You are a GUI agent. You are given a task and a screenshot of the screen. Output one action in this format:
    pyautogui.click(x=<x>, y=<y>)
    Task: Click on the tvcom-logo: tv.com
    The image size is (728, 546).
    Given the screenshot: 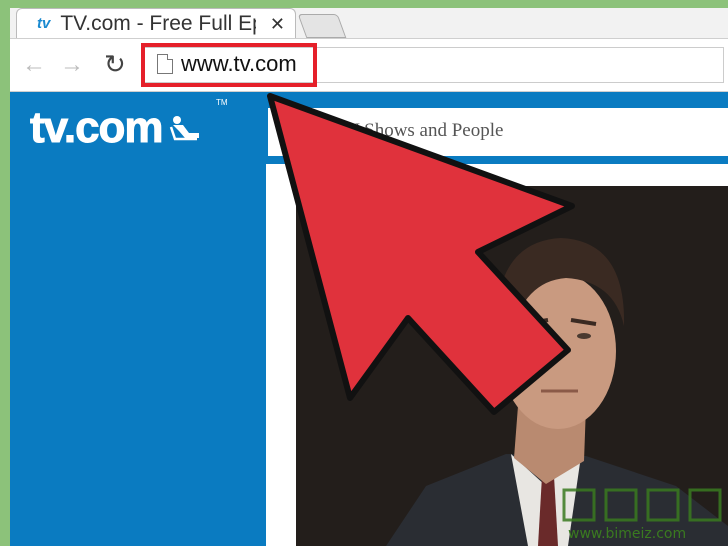 What is the action you would take?
    pyautogui.click(x=116, y=128)
    